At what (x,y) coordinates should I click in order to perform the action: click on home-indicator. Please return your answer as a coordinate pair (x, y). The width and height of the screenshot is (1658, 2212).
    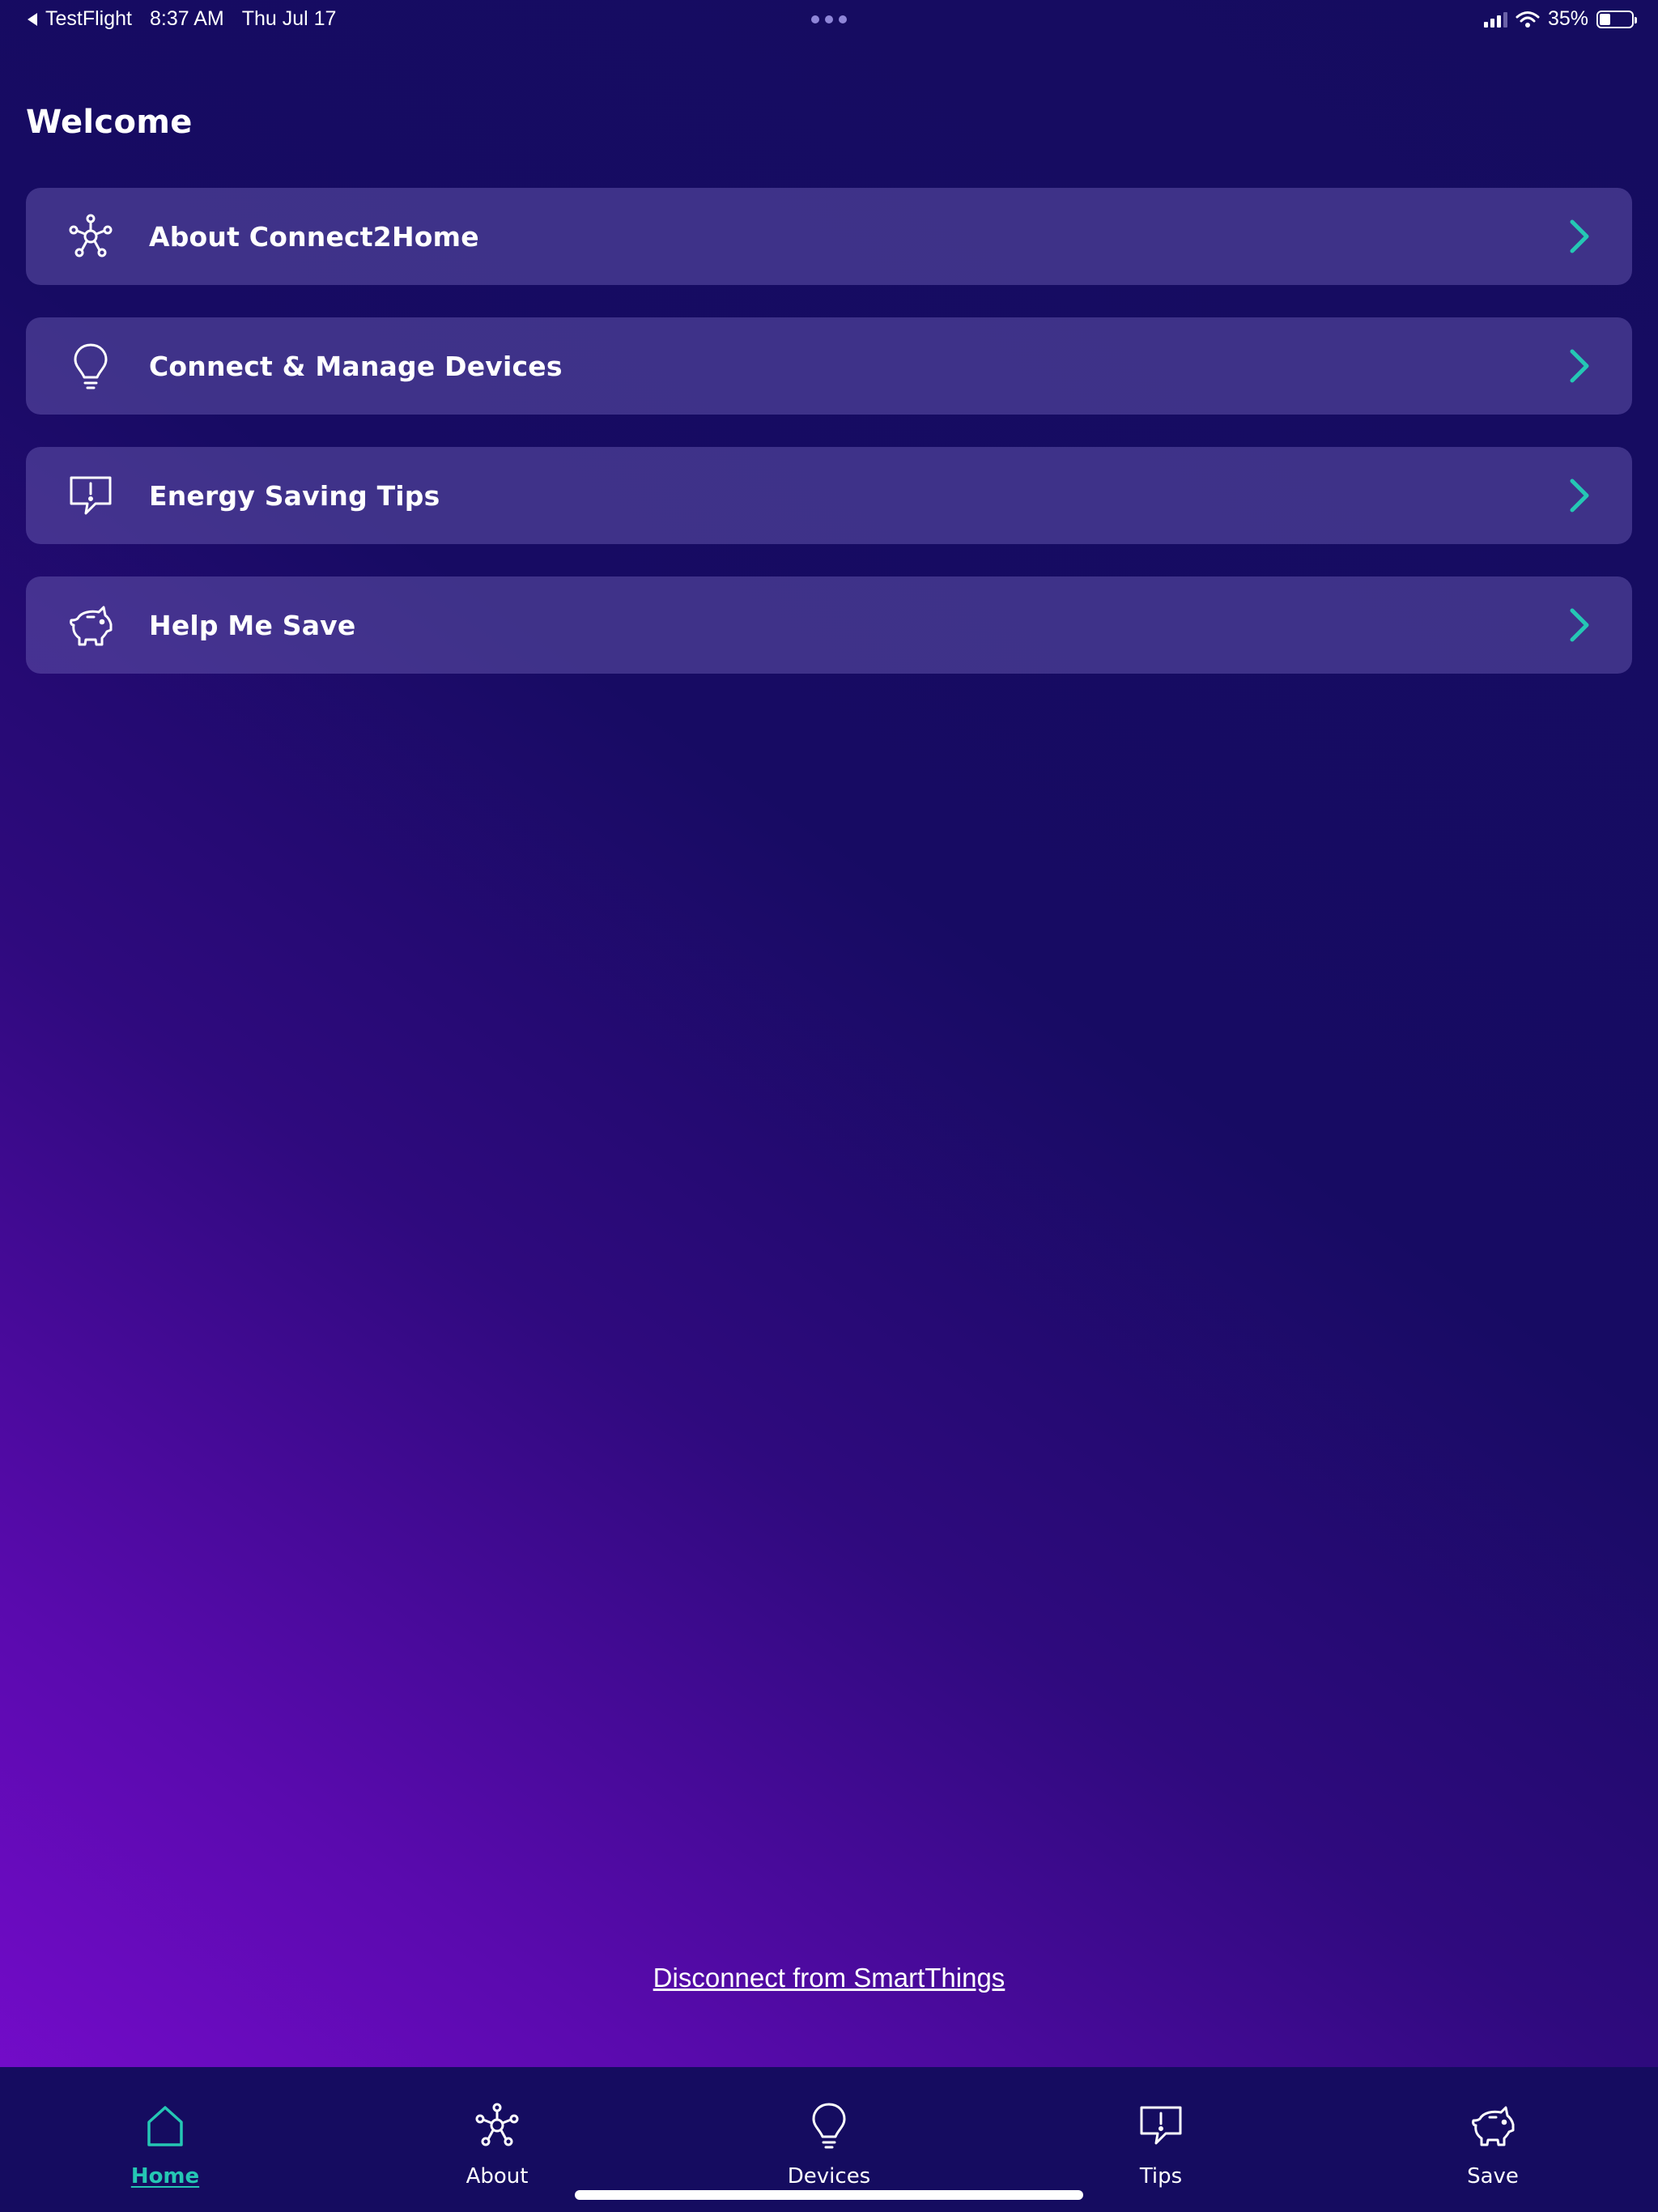
    Looking at the image, I should click on (829, 2195).